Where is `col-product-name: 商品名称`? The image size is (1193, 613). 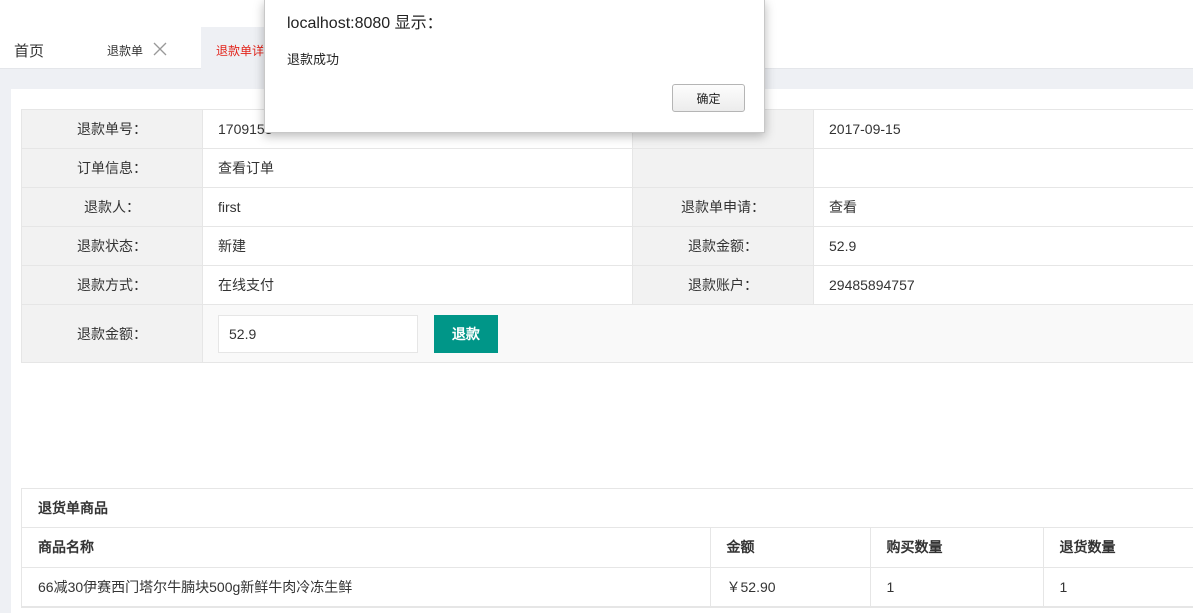 col-product-name: 商品名称 is located at coordinates (366, 548).